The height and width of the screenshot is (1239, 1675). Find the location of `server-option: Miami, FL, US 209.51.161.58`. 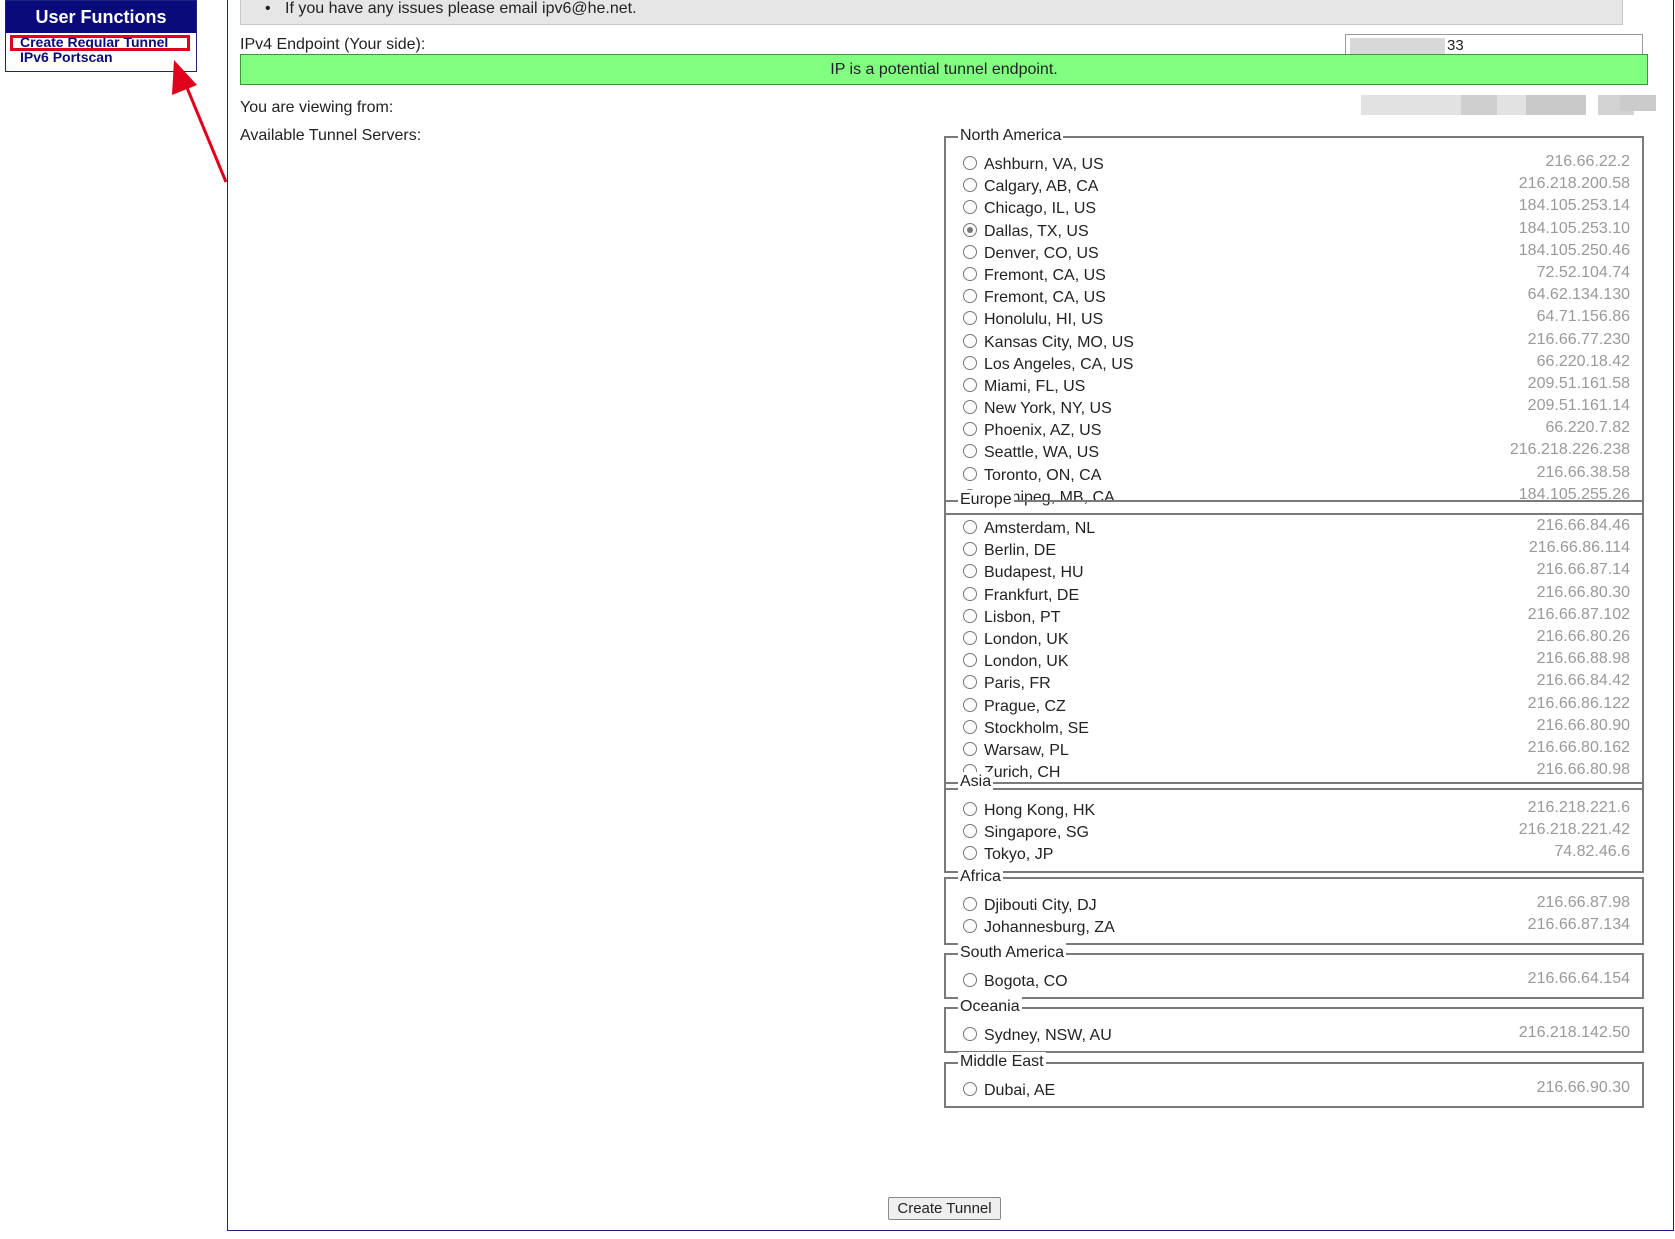

server-option: Miami, FL, US 209.51.161.58 is located at coordinates (1294, 385).